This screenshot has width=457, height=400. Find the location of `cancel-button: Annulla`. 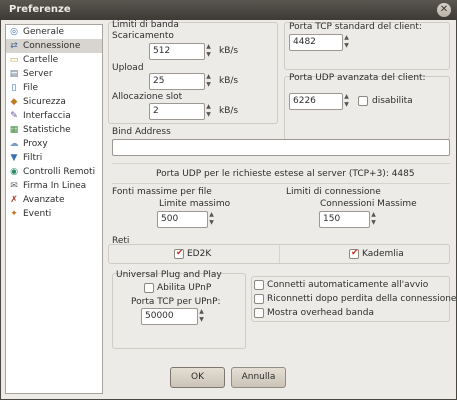

cancel-button: Annulla is located at coordinates (258, 377).